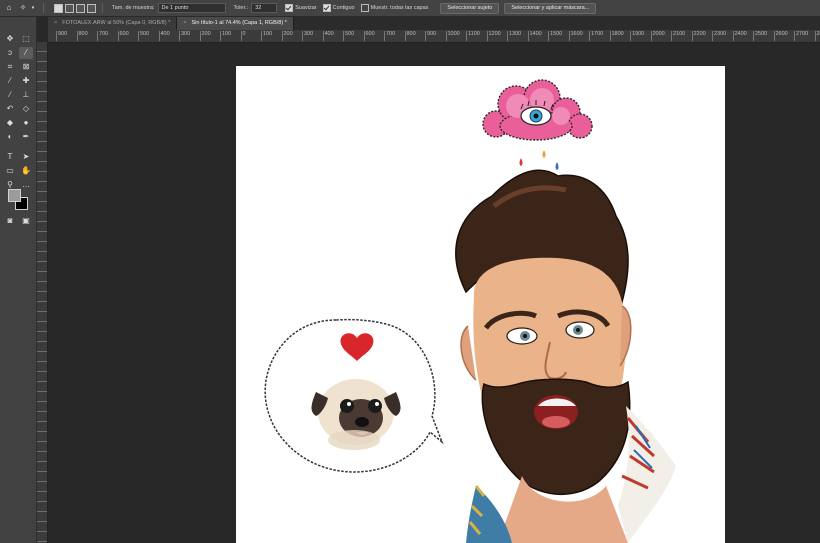 The height and width of the screenshot is (543, 820). I want to click on type-tool-icon: T, so click(10, 157).